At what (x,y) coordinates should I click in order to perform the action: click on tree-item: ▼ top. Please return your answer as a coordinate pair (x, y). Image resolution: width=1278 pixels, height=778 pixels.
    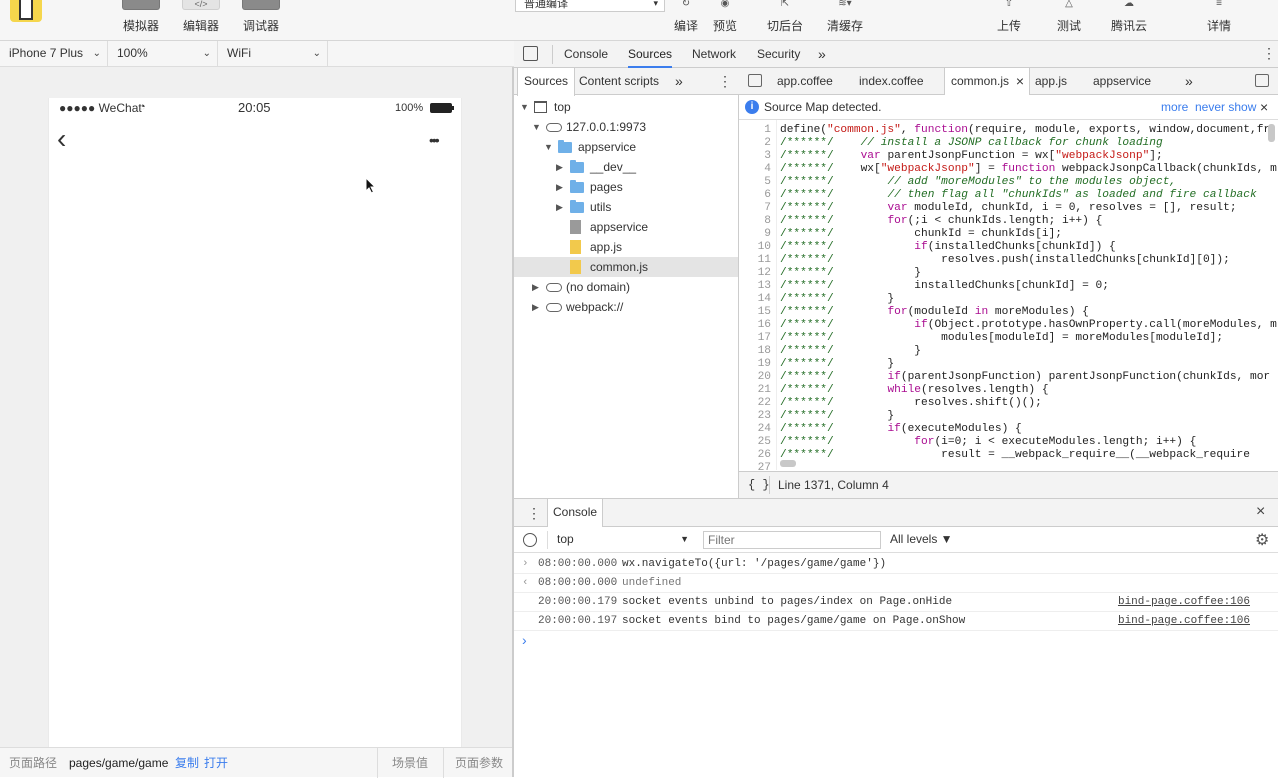
    Looking at the image, I should click on (626, 107).